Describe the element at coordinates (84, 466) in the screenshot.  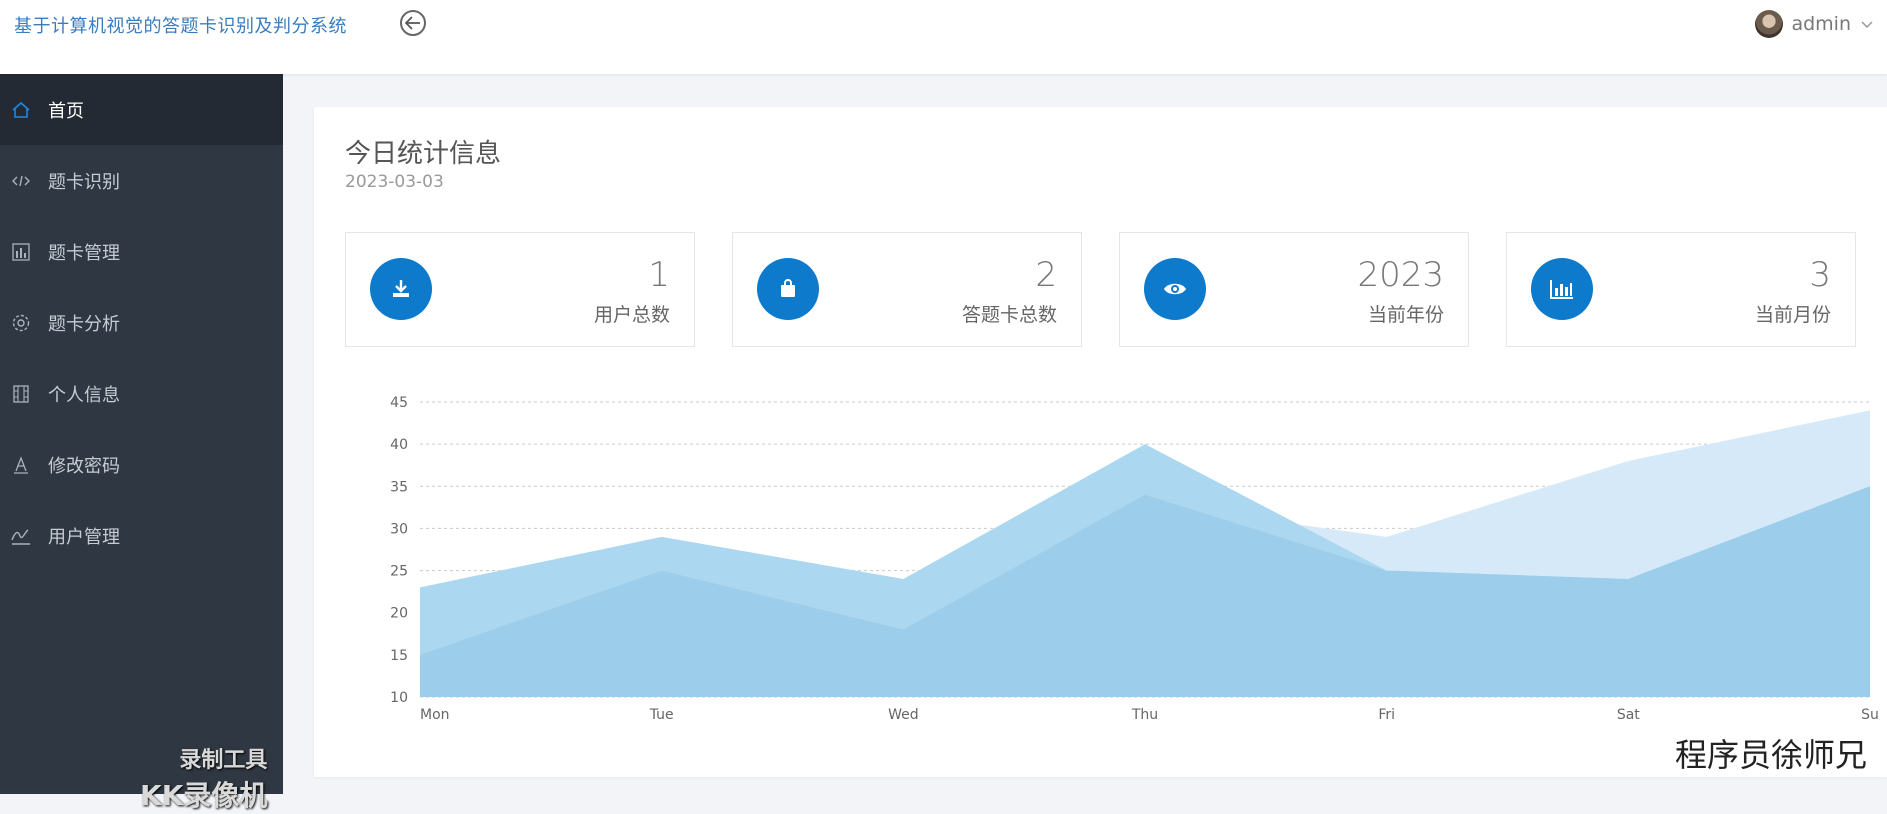
I see `sidebar-item-label: 修改密码` at that location.